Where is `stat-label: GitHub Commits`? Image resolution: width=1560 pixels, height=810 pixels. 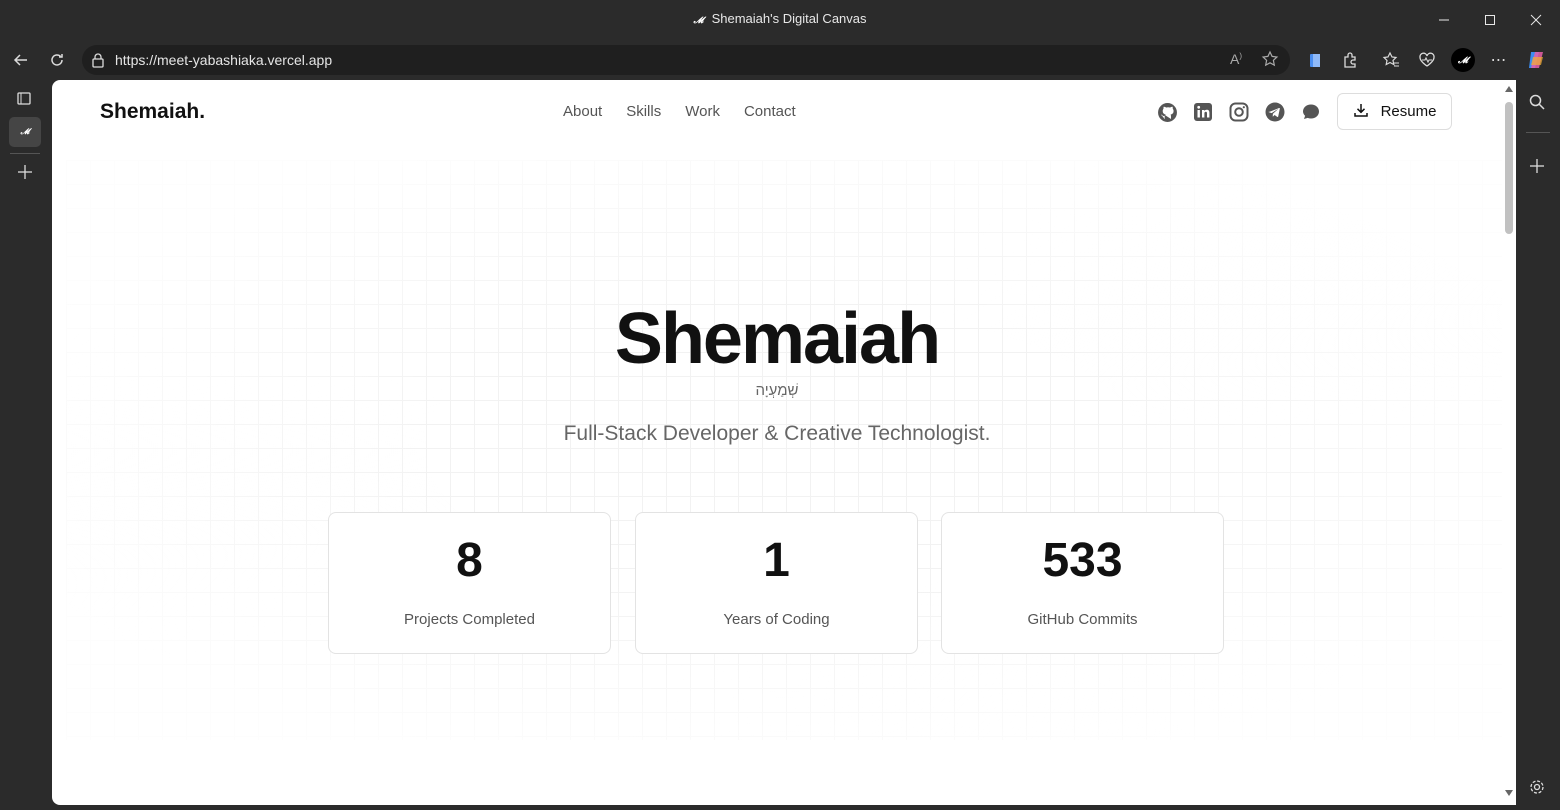 stat-label: GitHub Commits is located at coordinates (1082, 619).